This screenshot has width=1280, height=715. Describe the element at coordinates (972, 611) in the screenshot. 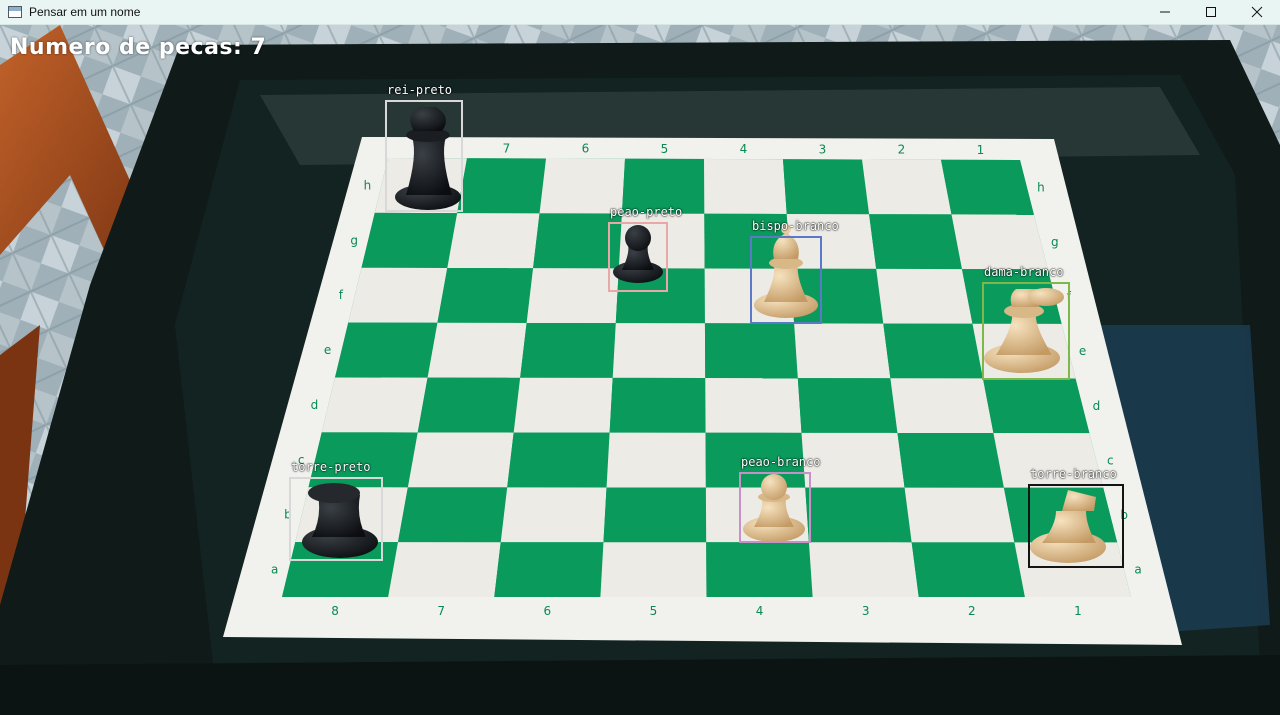

I see `board-bottom-label: 2` at that location.